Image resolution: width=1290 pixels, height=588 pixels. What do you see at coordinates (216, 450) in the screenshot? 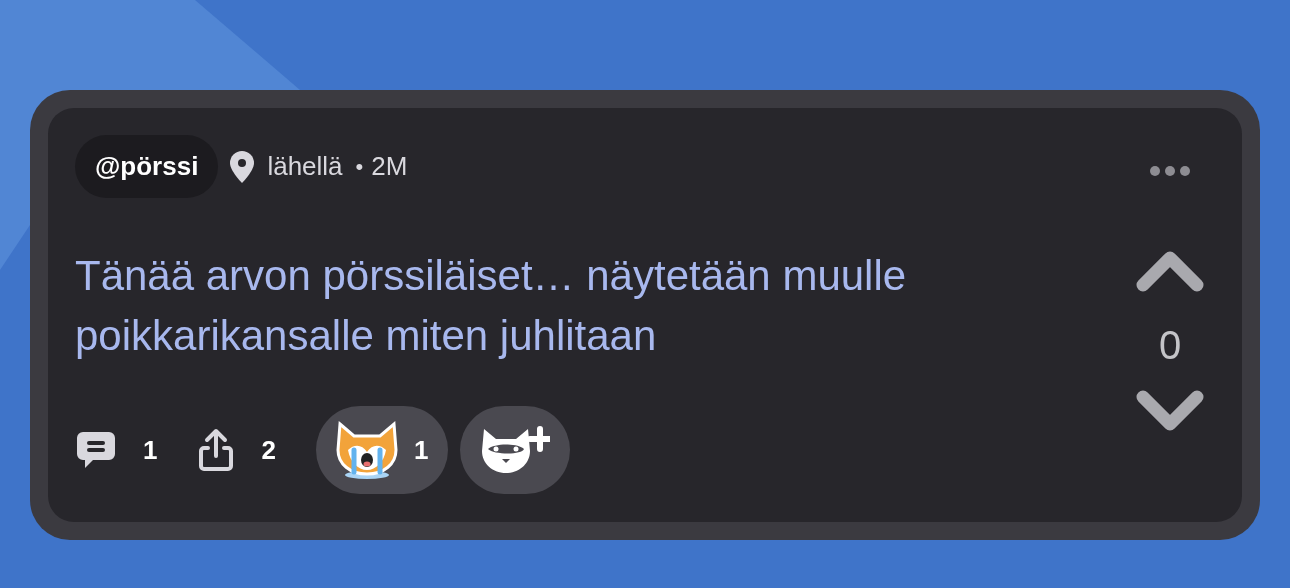
I see `share-icon` at bounding box center [216, 450].